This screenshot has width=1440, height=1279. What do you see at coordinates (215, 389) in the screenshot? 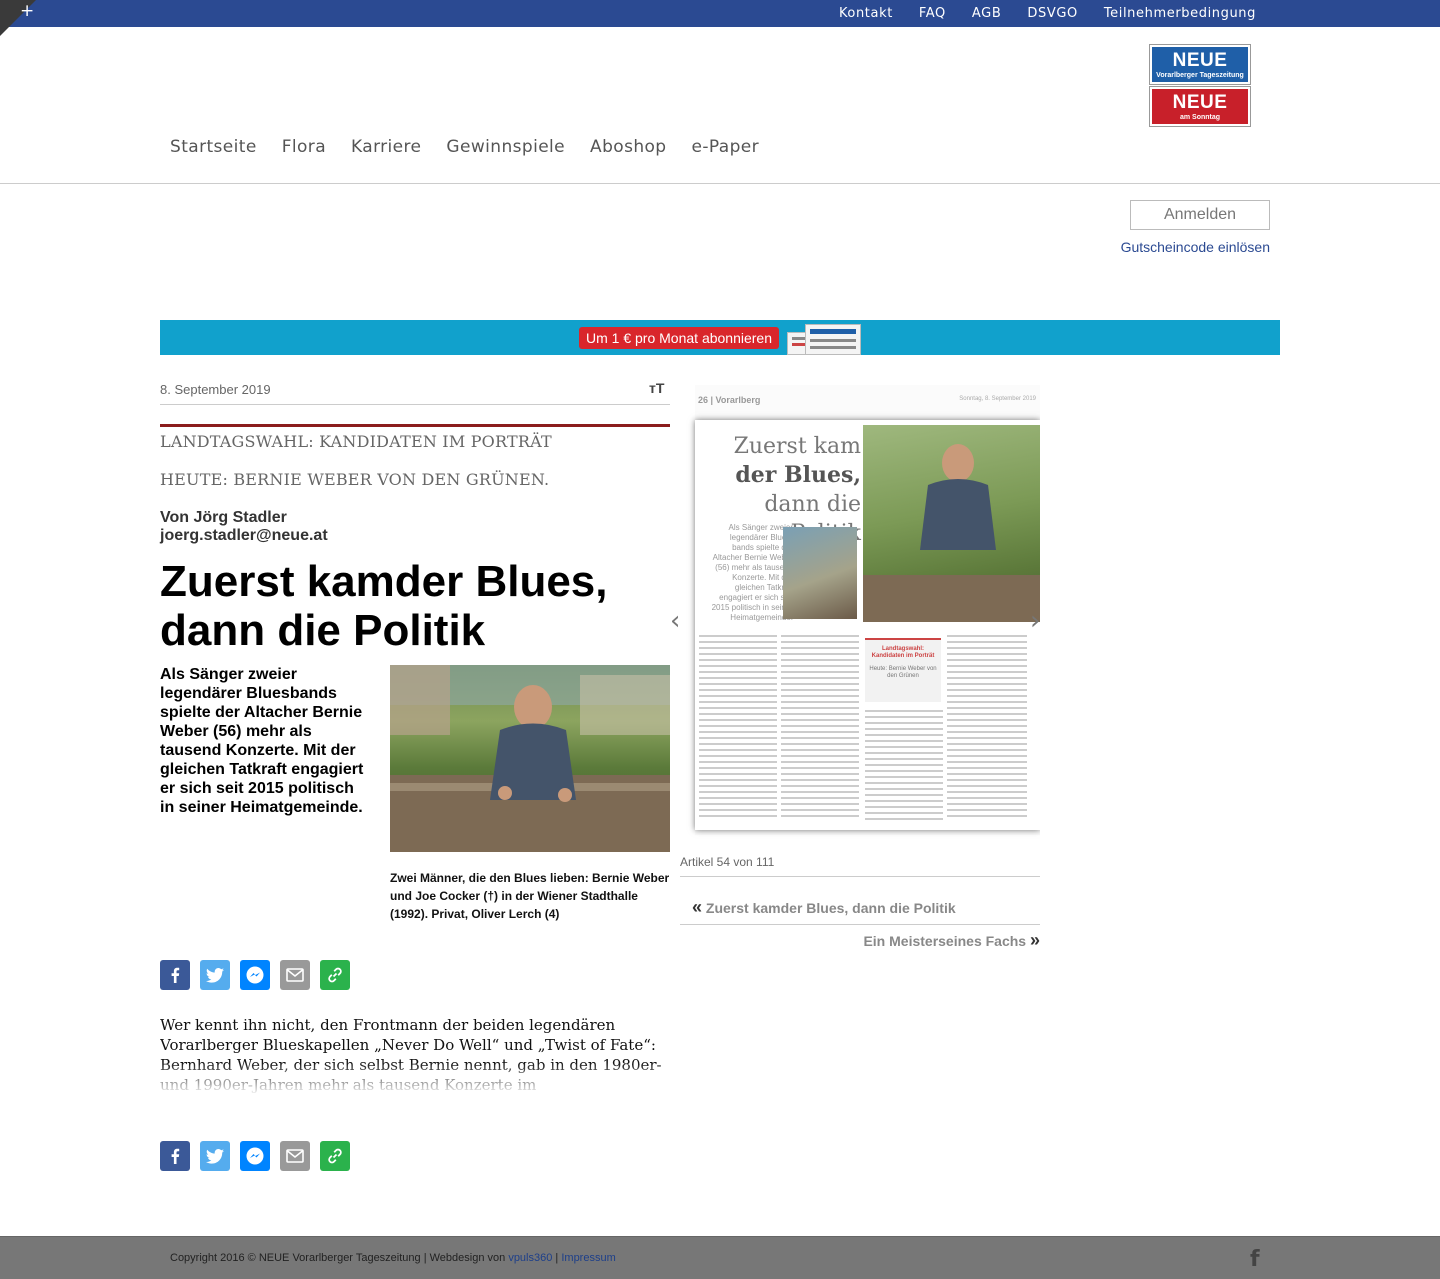
I see `article-date: 8. September 2019` at bounding box center [215, 389].